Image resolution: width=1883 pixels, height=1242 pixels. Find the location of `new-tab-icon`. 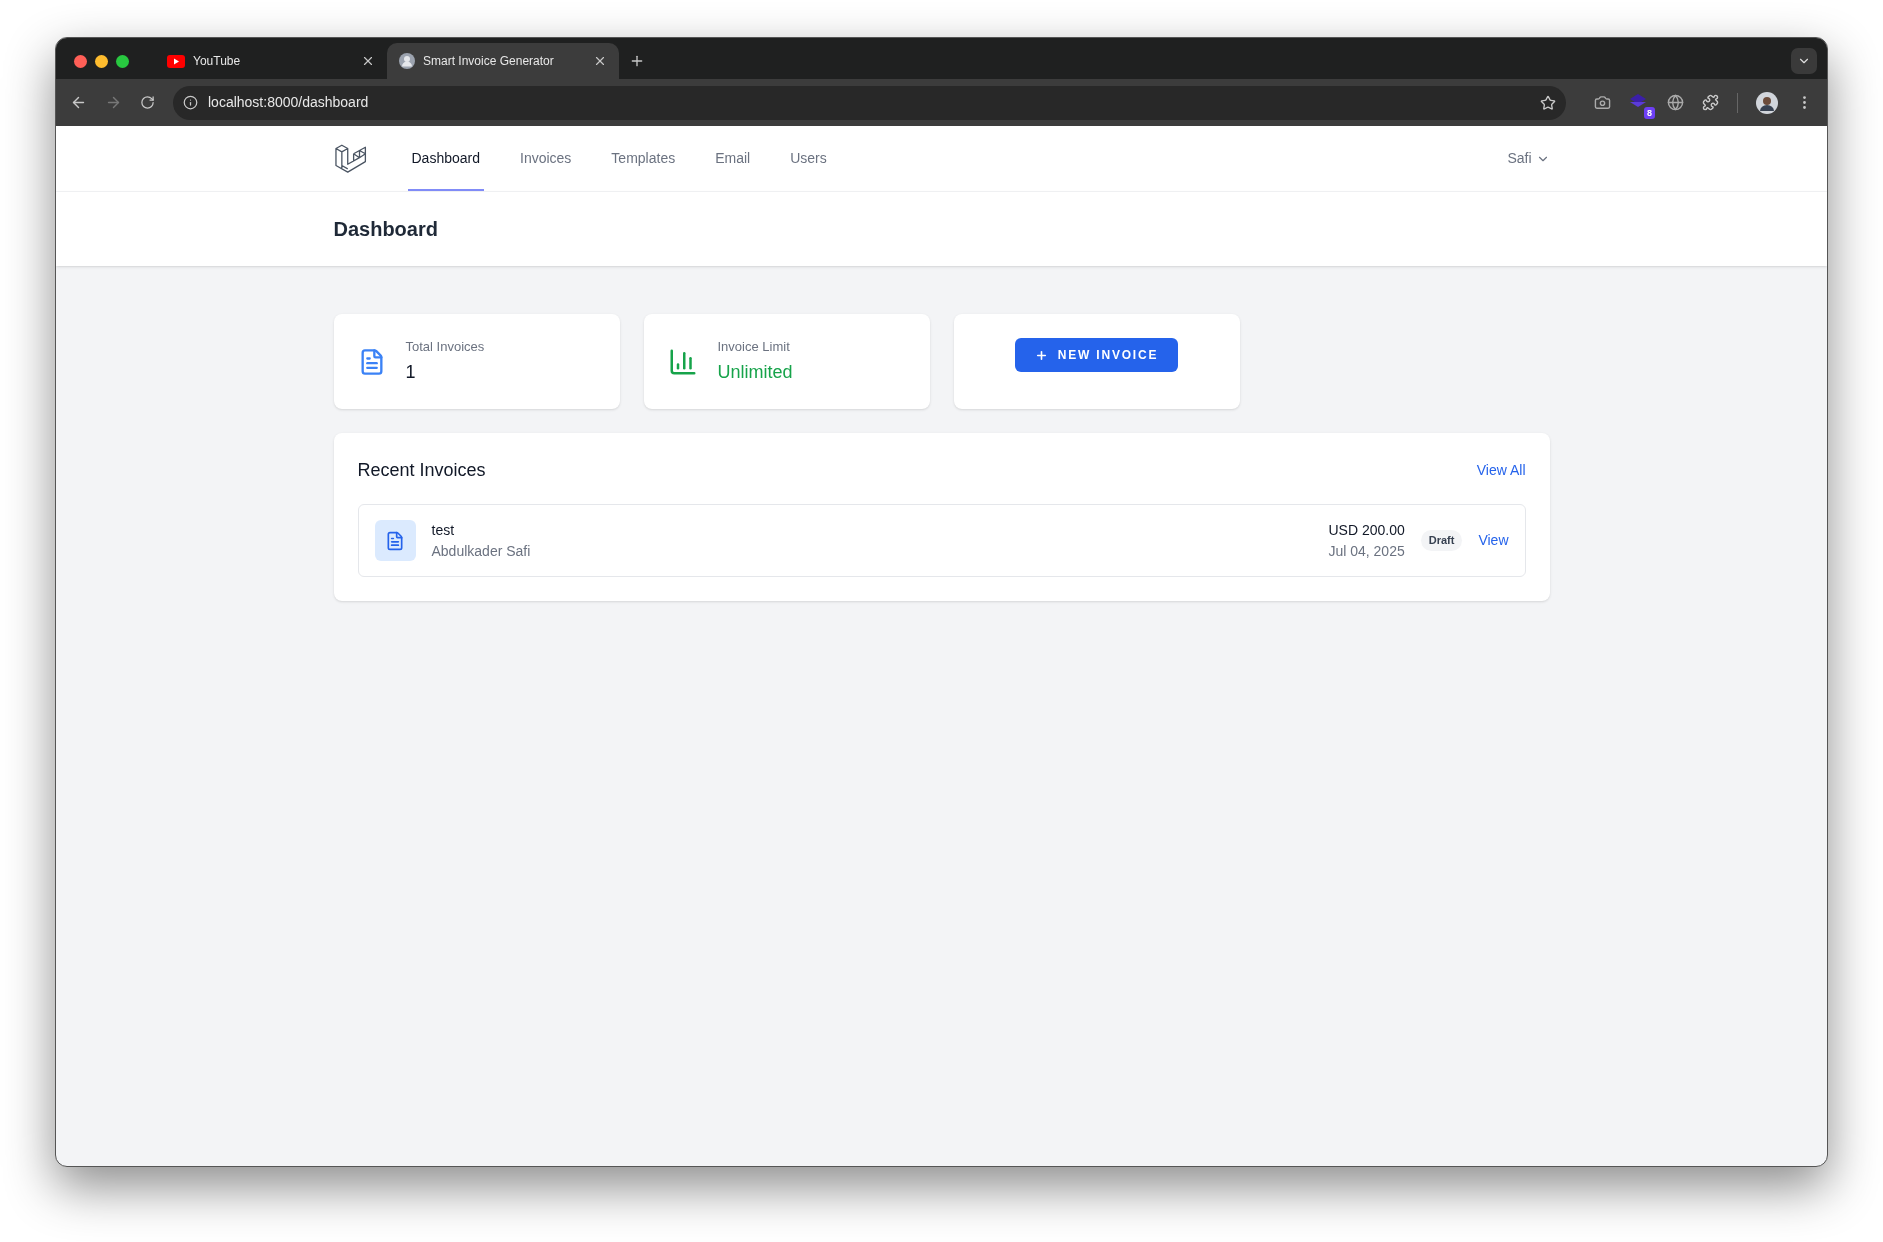

new-tab-icon is located at coordinates (637, 61).